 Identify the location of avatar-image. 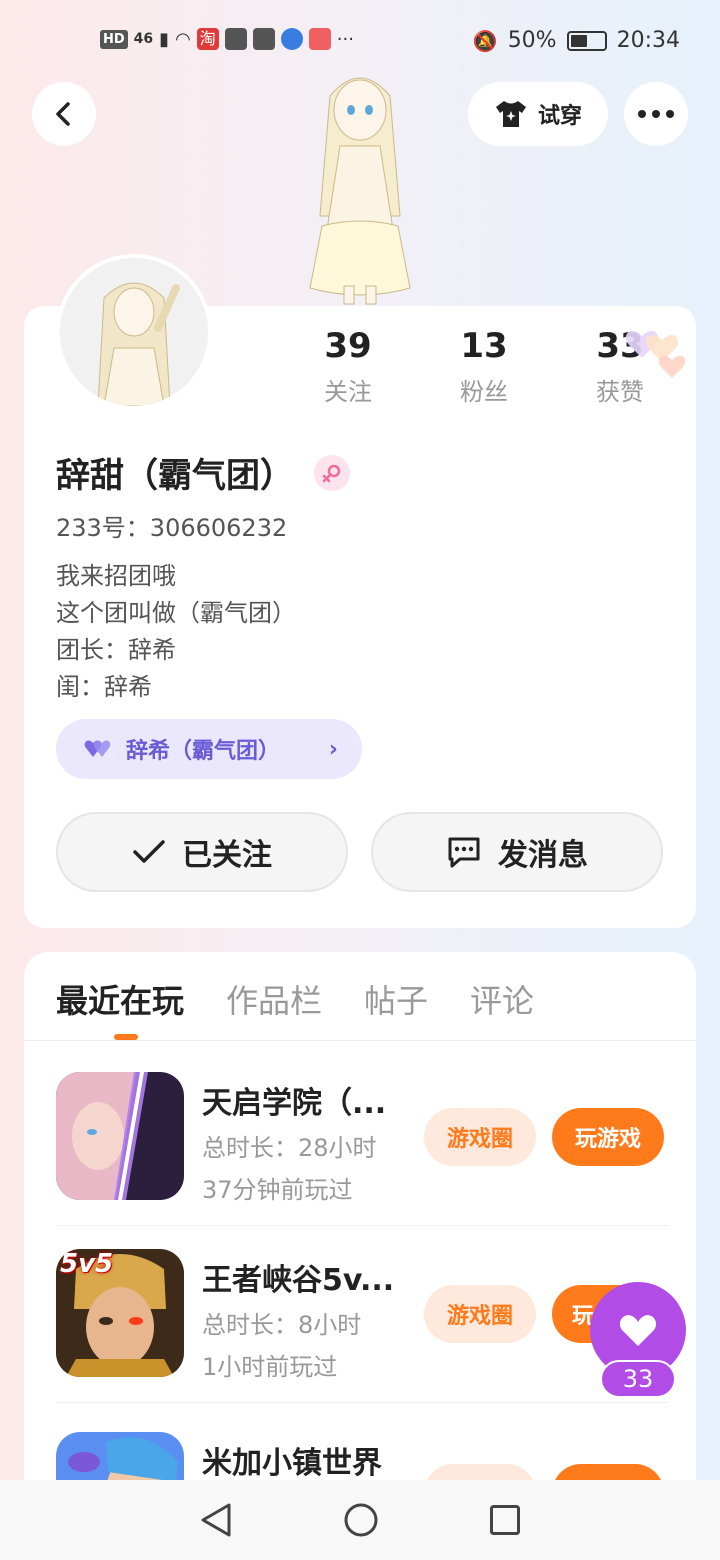
(134, 332).